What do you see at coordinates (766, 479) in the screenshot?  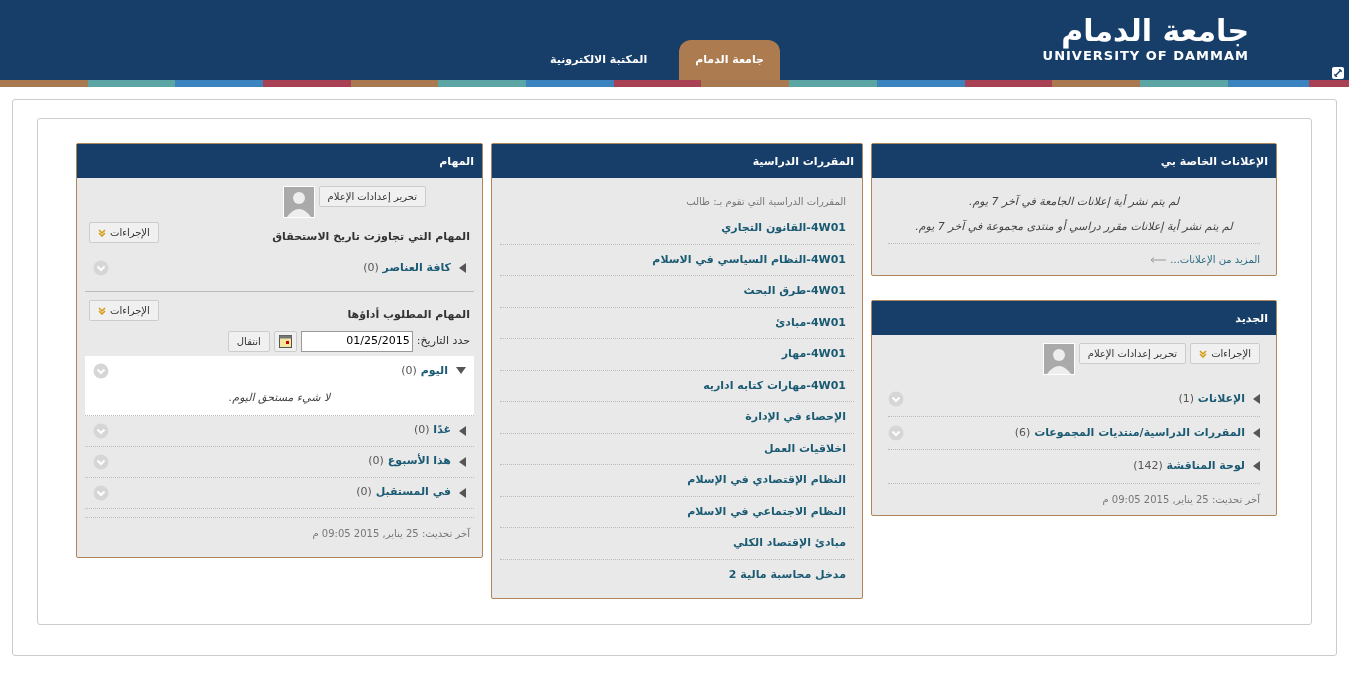 I see `course-link: النظام الإقتصادي في الإسلام` at bounding box center [766, 479].